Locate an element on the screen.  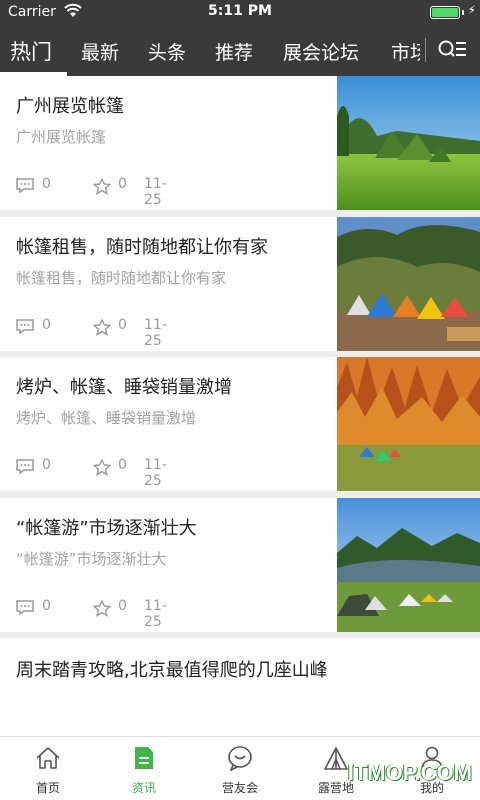
tab-divider is located at coordinates (425, 50).